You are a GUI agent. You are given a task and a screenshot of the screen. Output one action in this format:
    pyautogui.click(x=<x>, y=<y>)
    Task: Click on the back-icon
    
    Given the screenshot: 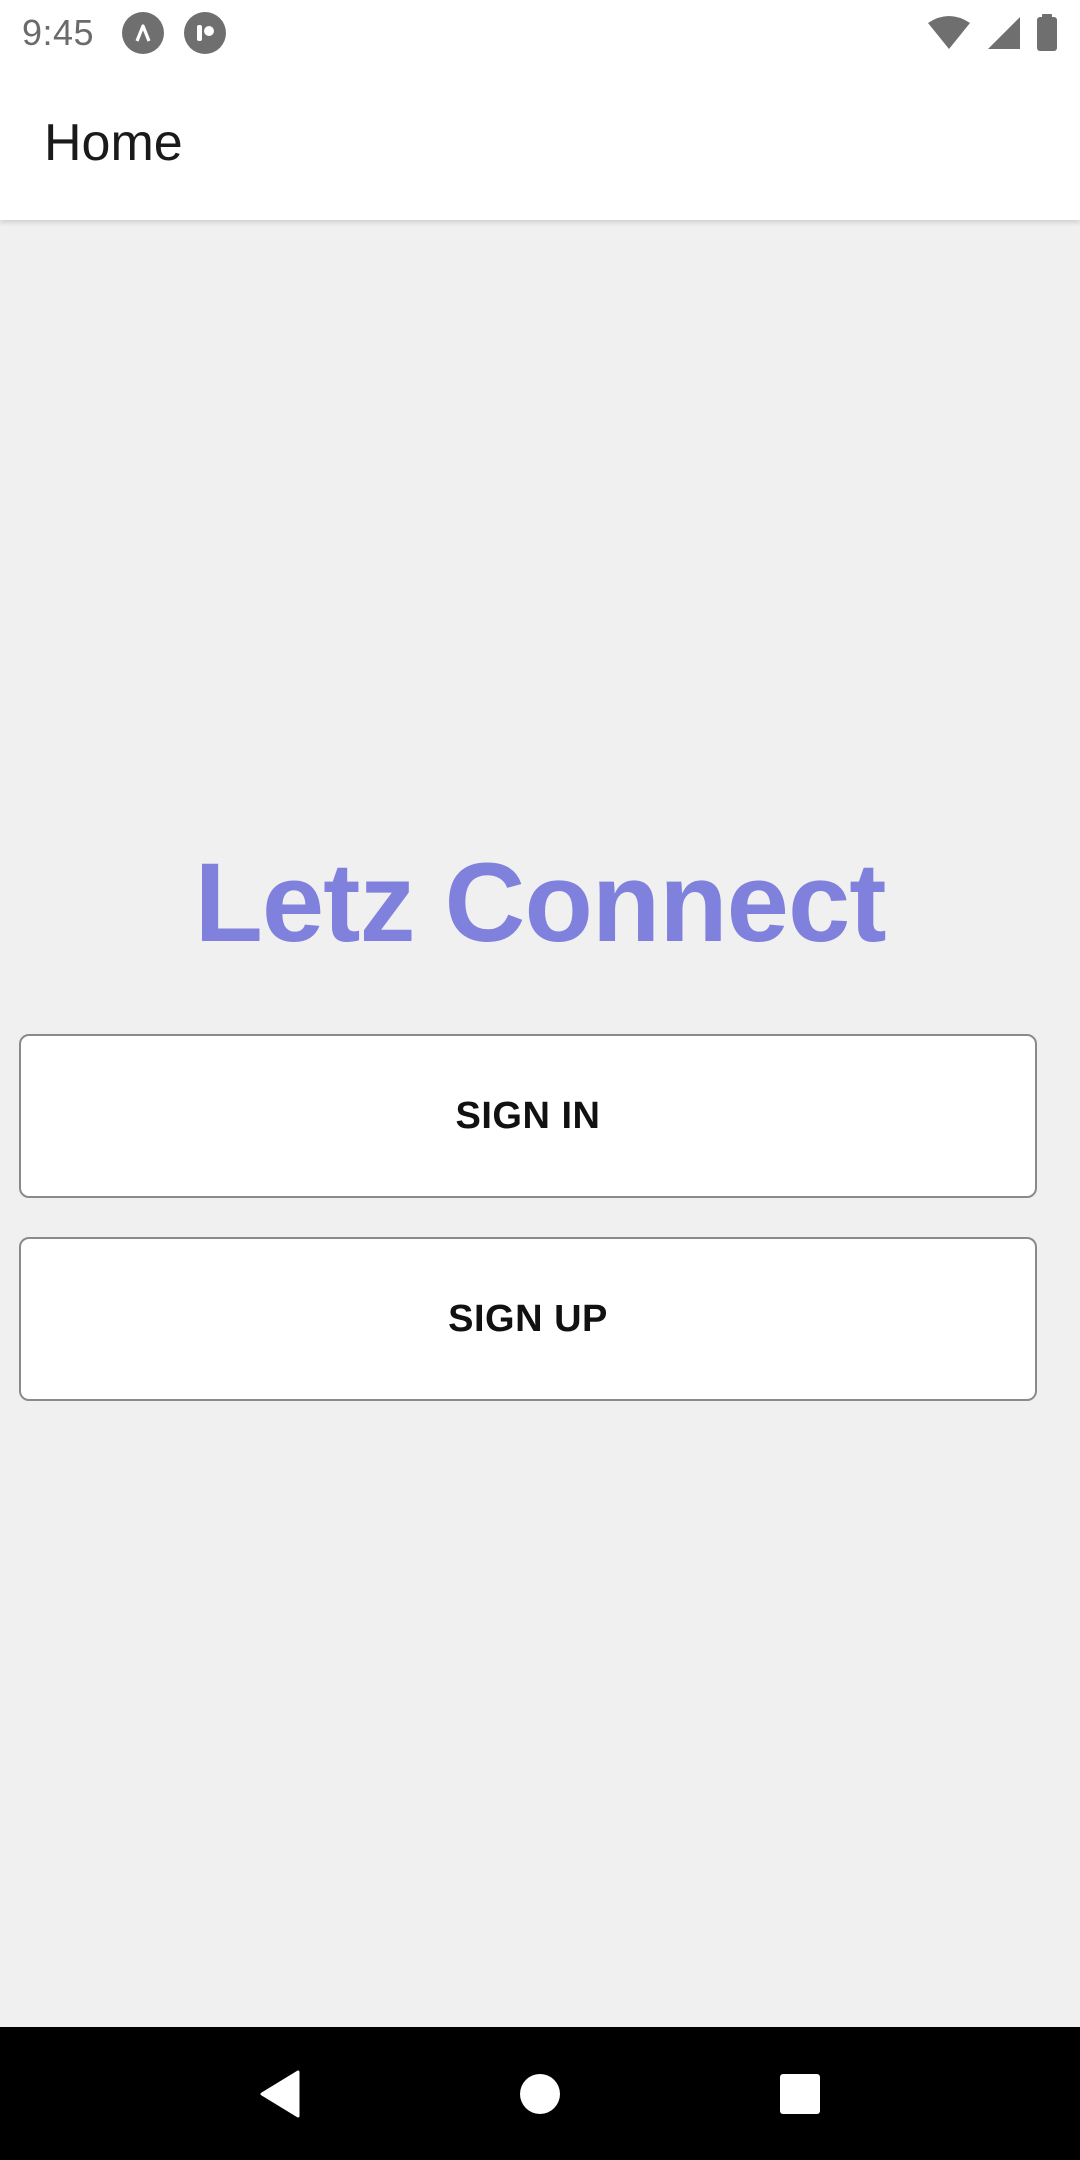 What is the action you would take?
    pyautogui.click(x=280, y=2093)
    